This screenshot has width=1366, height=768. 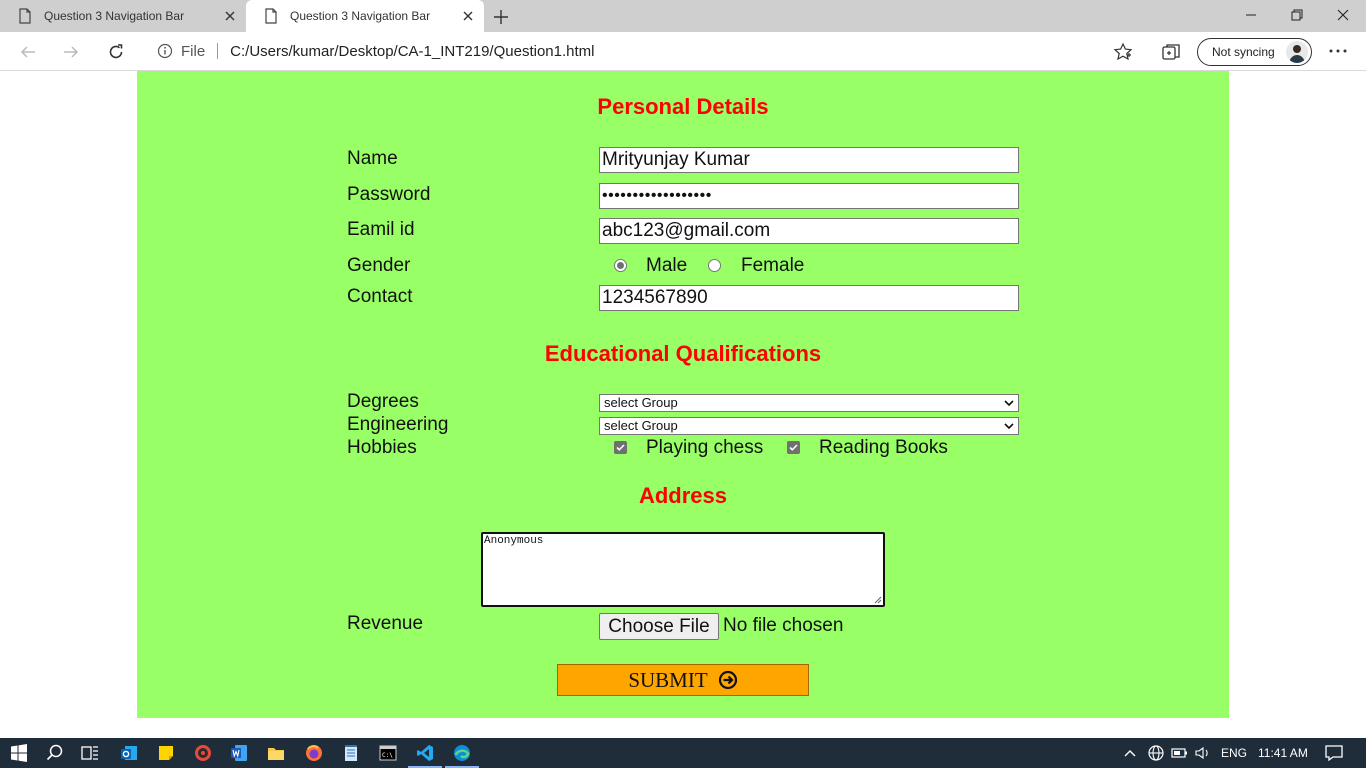 I want to click on name-input: Mrityunjay Kumar, so click(x=809, y=160).